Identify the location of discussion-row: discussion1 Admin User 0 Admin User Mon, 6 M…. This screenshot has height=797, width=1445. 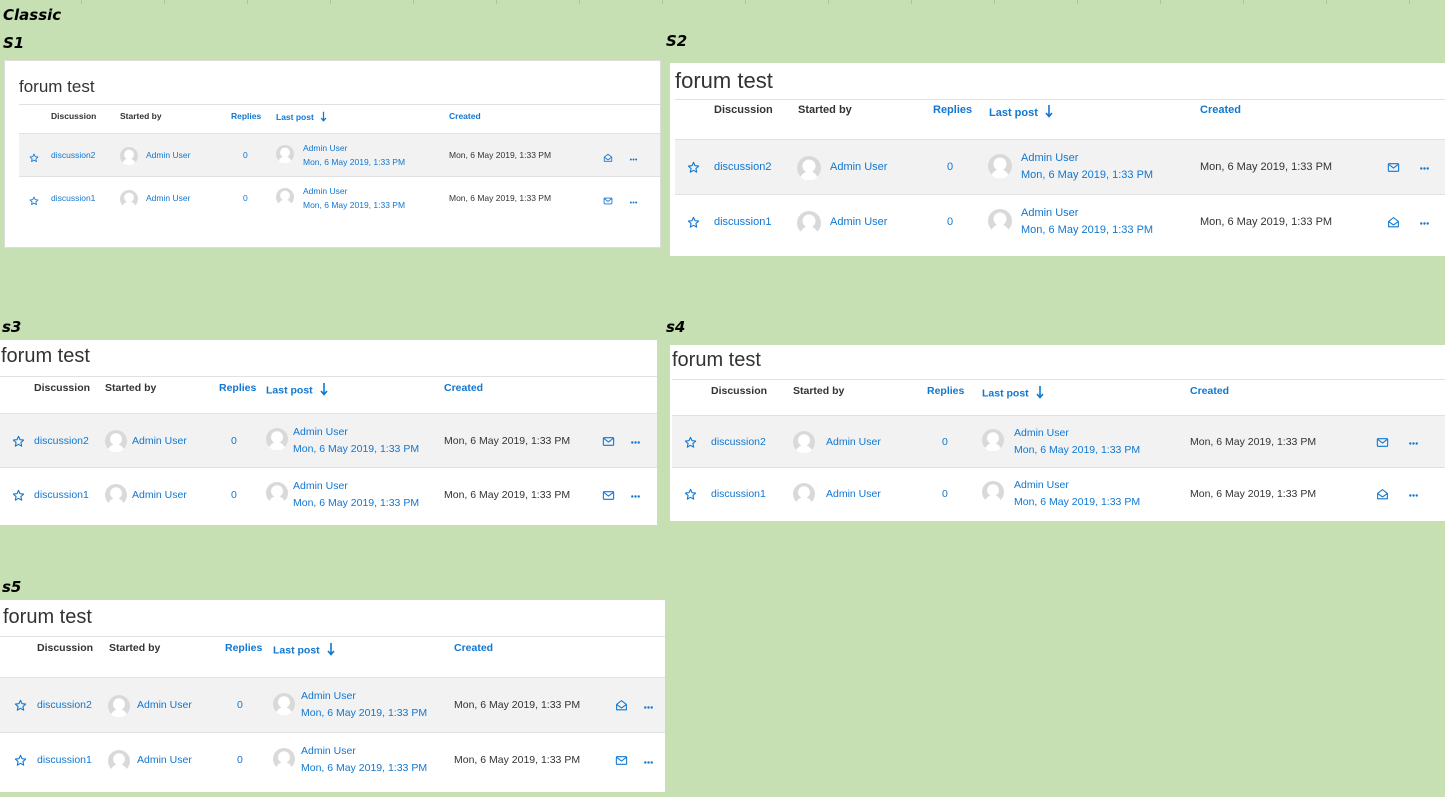
(328, 494).